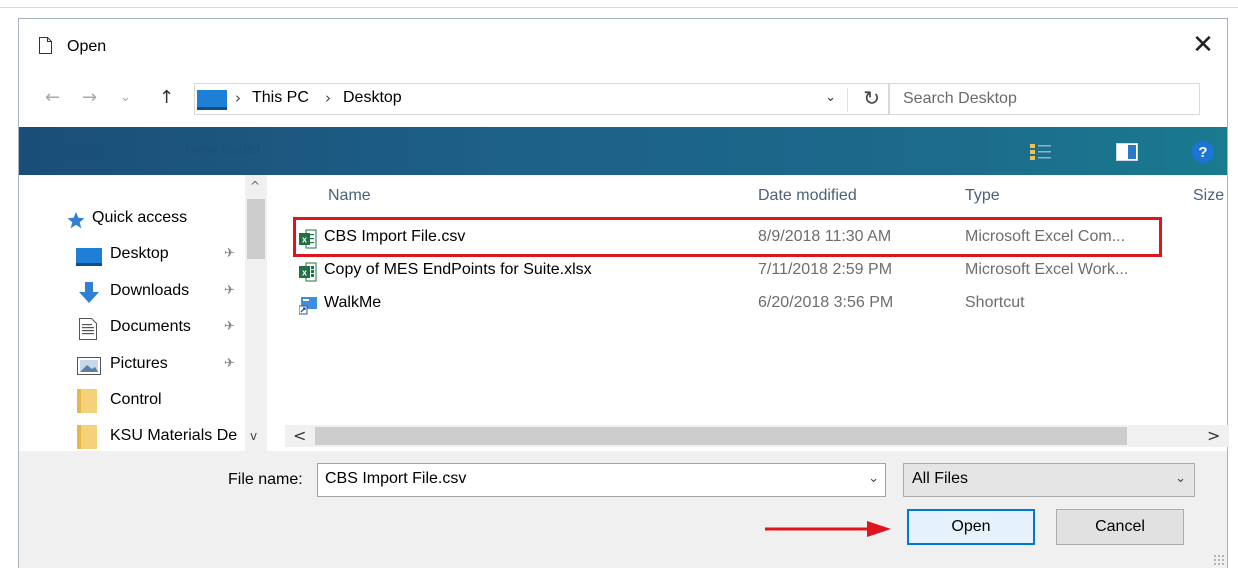 This screenshot has height=577, width=1238. I want to click on file-name: Copy of MES EndPoints for Suite.xlsx, so click(458, 269).